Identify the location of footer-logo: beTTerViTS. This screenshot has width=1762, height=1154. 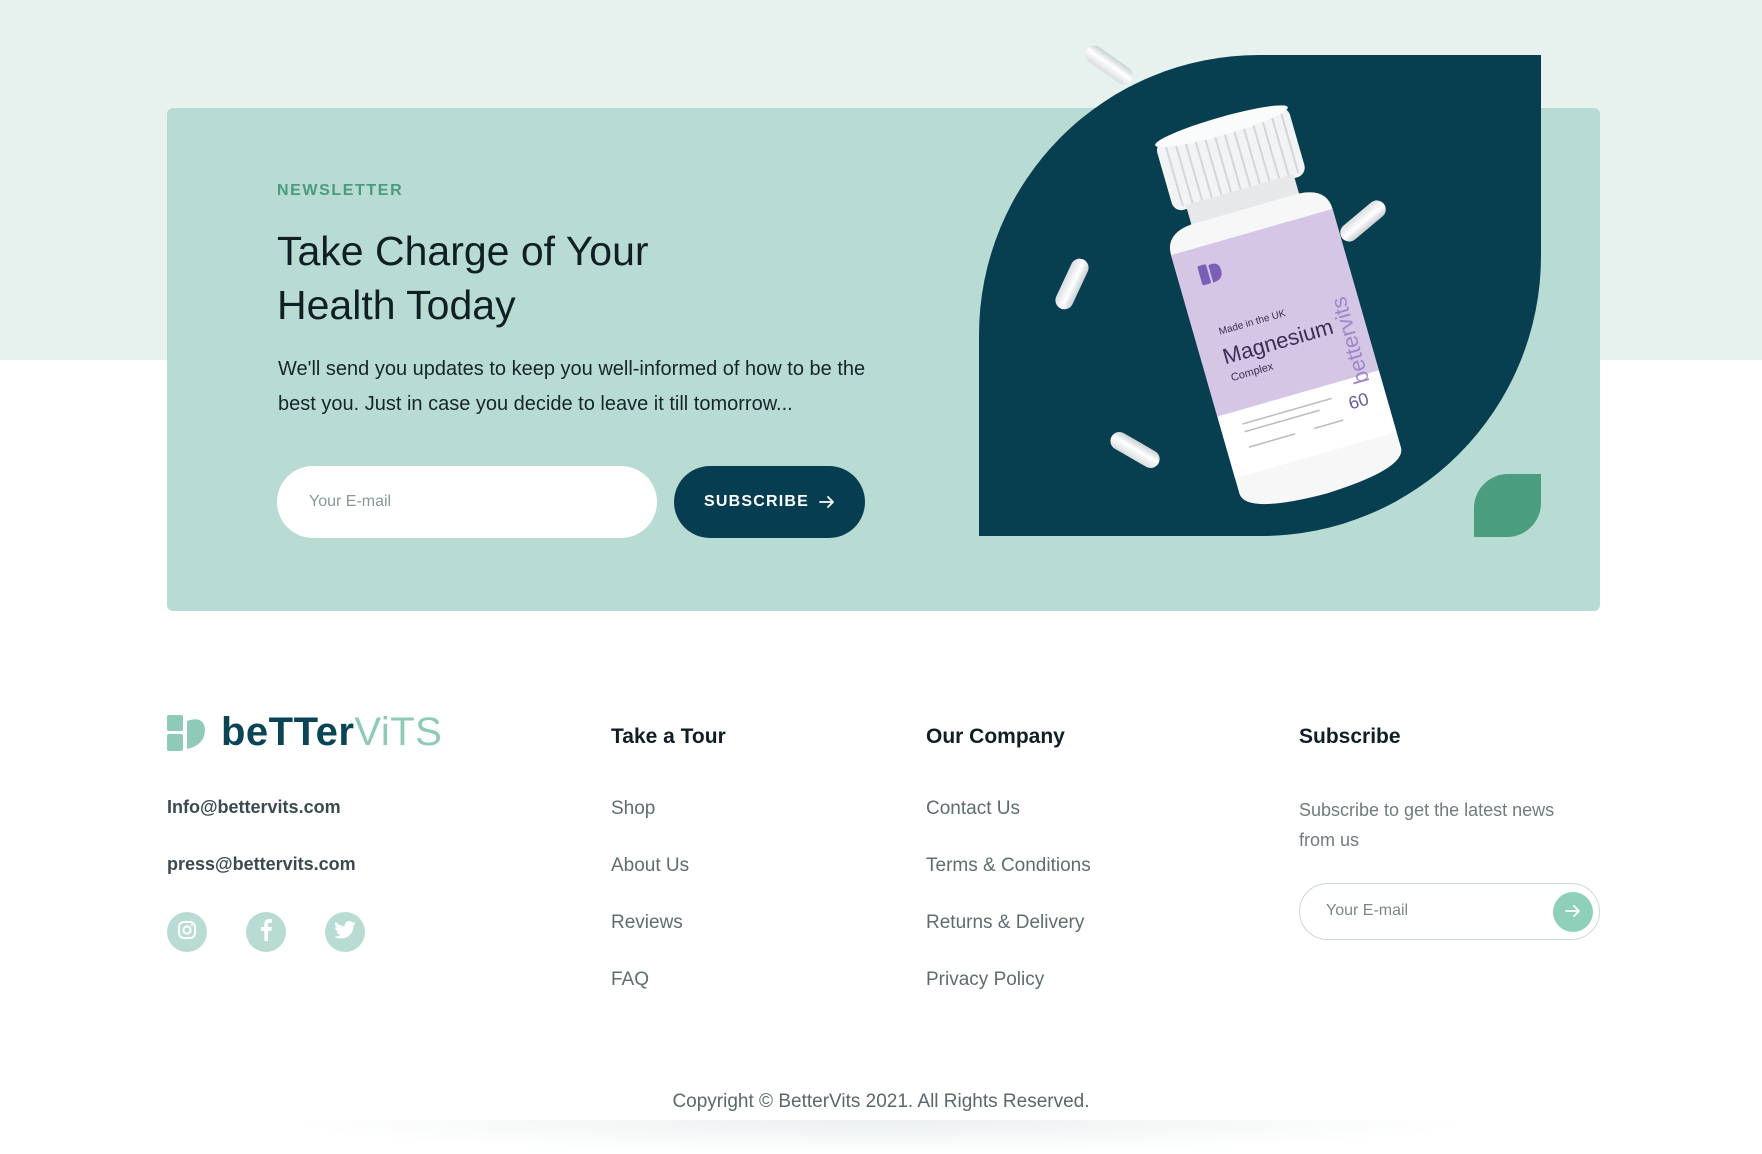
(304, 732).